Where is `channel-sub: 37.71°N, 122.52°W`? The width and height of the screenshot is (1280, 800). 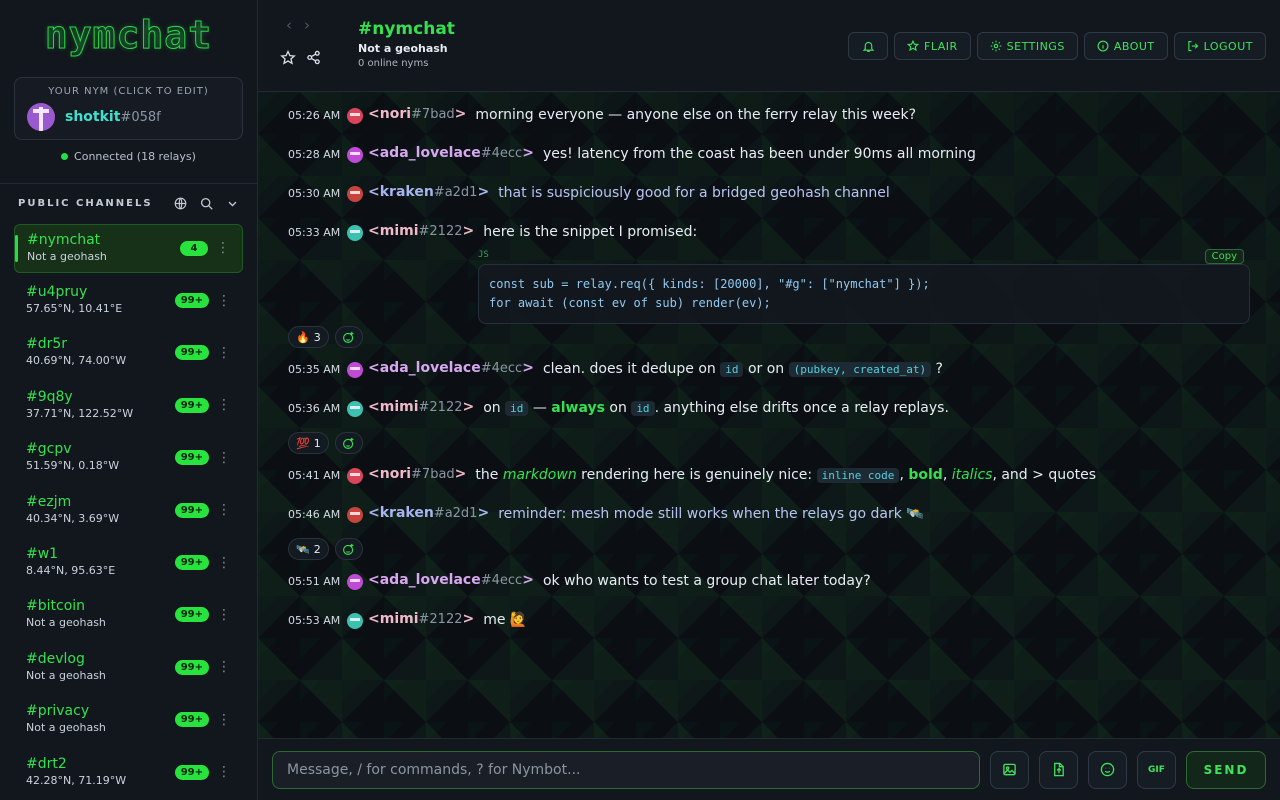 channel-sub: 37.71°N, 122.52°W is located at coordinates (80, 413).